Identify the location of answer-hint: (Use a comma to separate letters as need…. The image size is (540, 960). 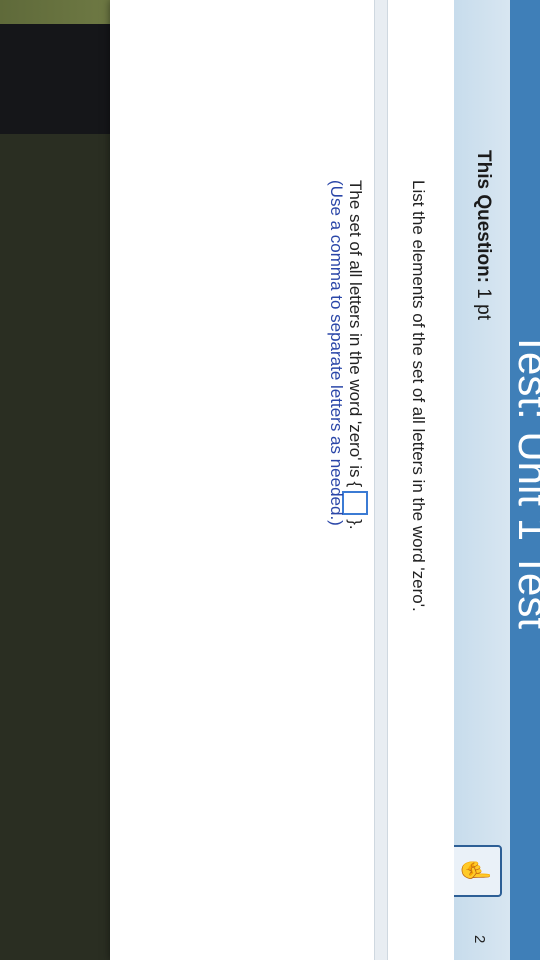
(336, 353).